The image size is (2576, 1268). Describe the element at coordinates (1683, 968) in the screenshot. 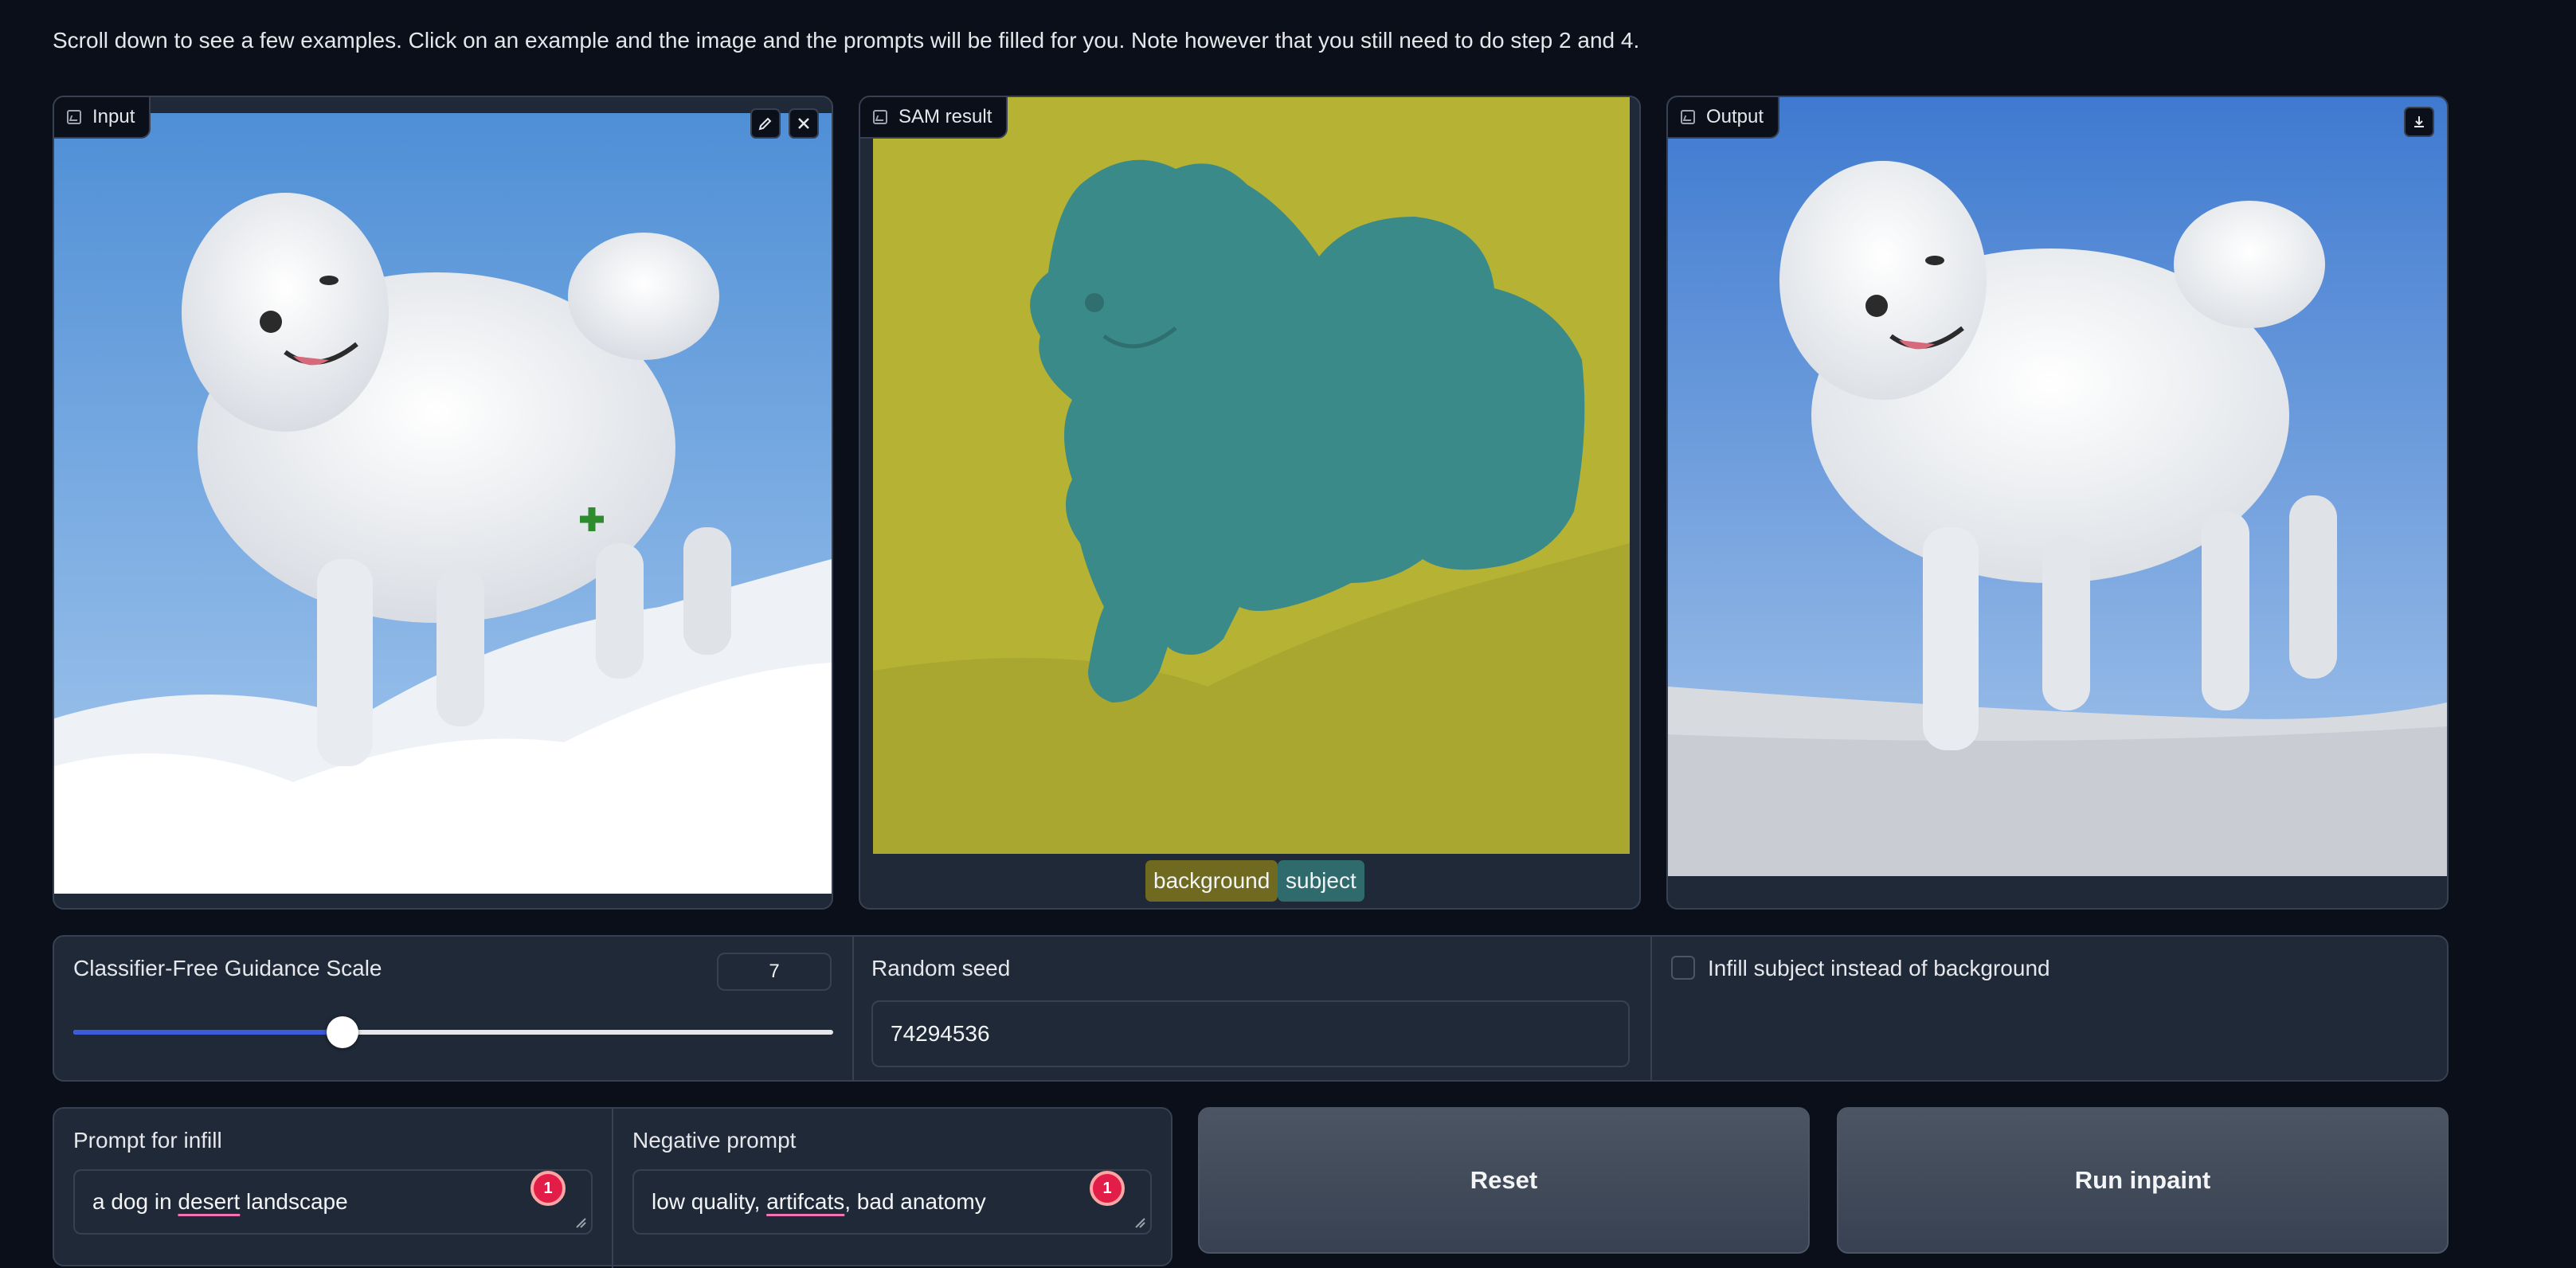

I see `infill-subject-checkbox` at that location.